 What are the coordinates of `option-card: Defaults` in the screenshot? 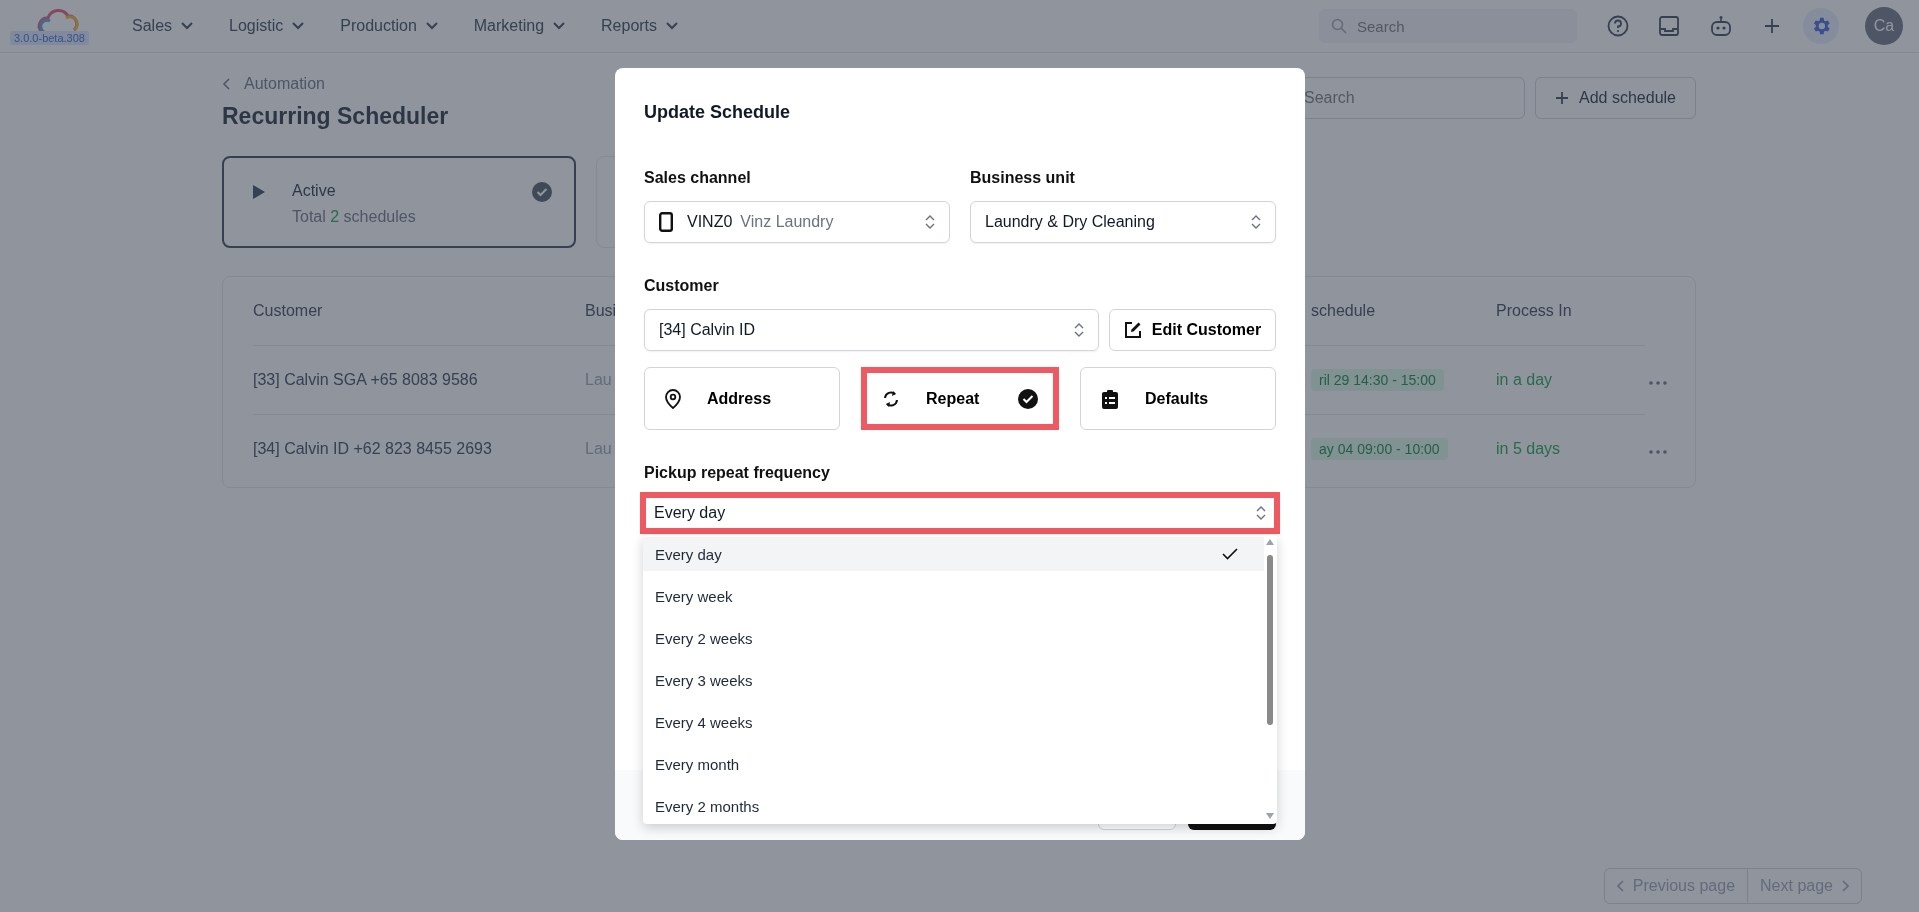 It's located at (1178, 398).